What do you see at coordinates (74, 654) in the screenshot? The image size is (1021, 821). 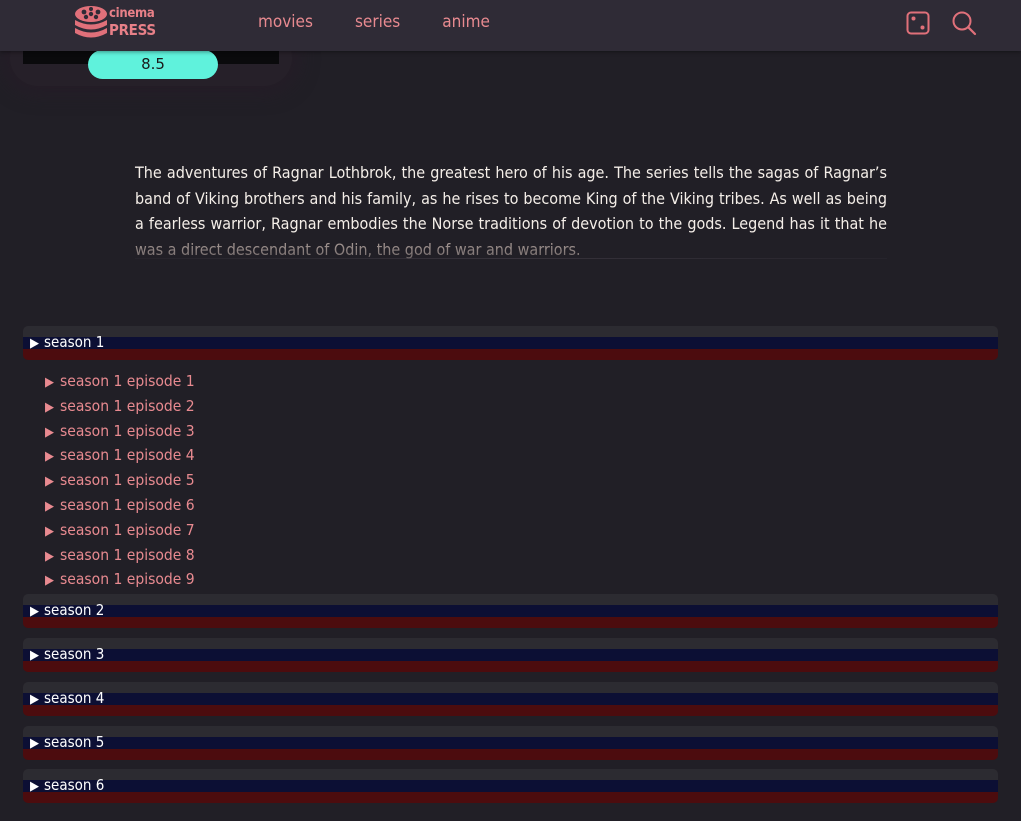 I see `season-label: season 3` at bounding box center [74, 654].